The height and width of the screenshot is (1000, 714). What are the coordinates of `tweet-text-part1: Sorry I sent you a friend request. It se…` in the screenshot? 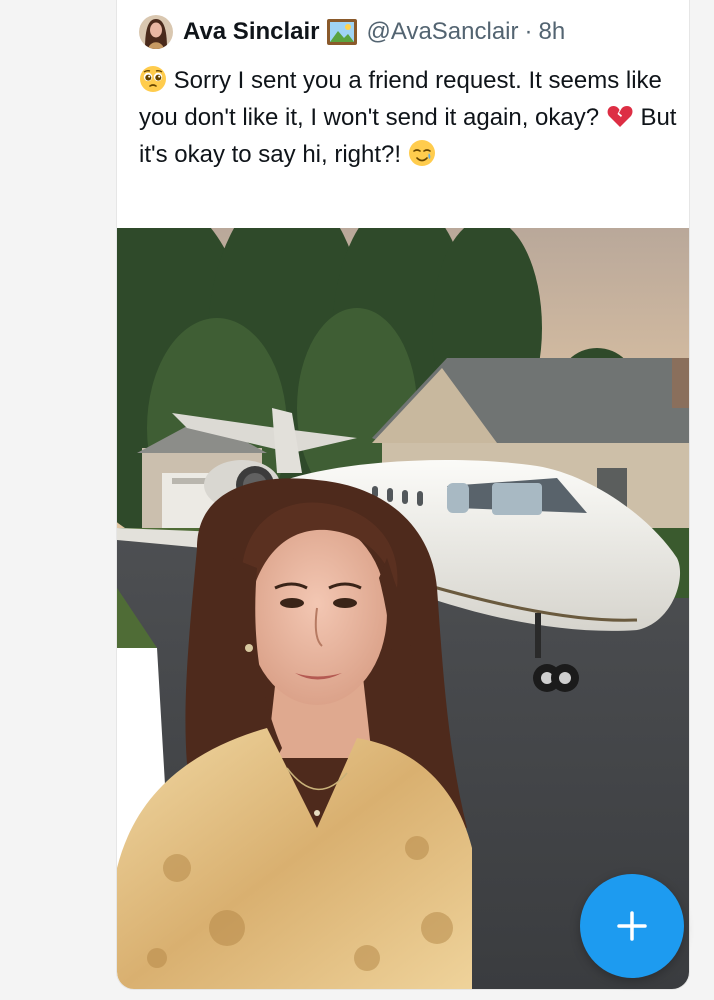 It's located at (400, 99).